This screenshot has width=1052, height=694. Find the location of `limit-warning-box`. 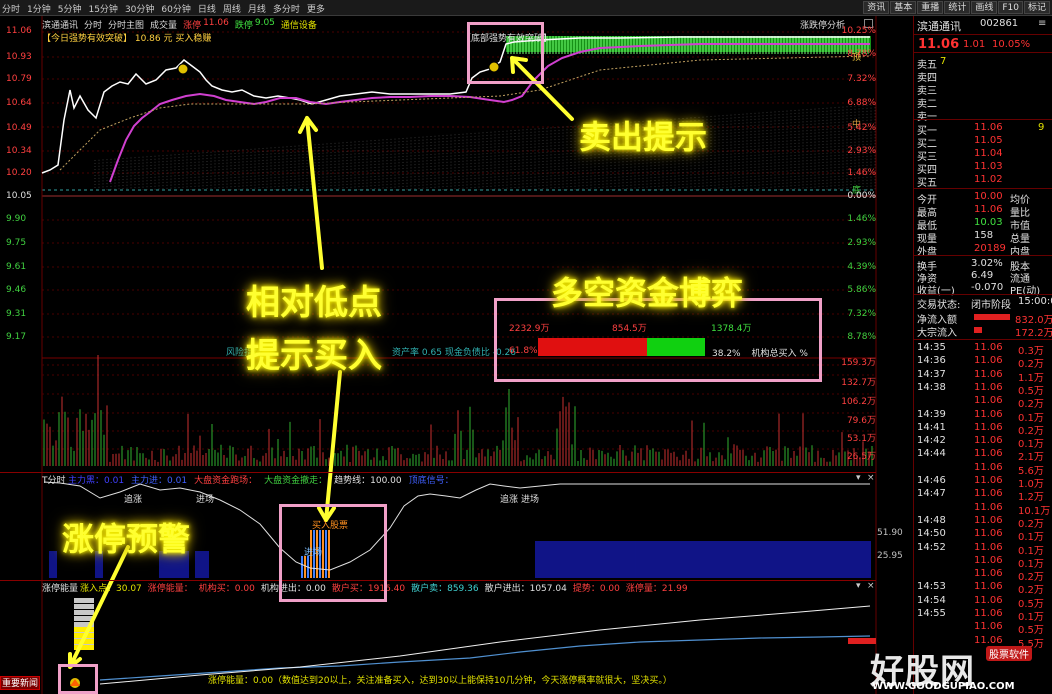

limit-warning-box is located at coordinates (78, 679).